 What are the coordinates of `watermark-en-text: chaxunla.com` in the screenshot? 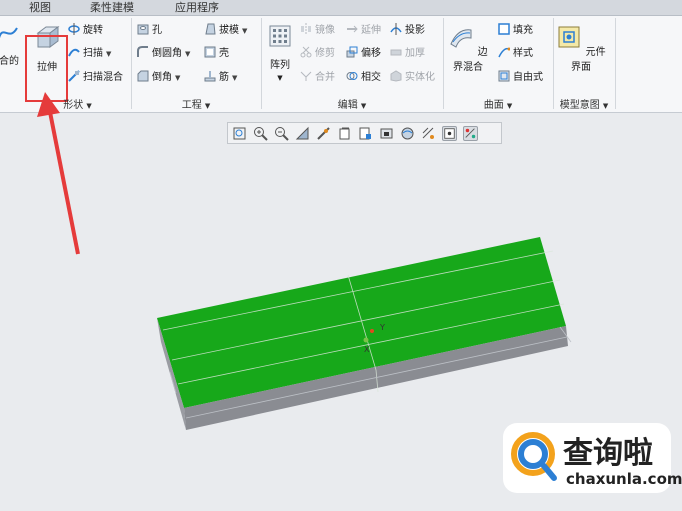 It's located at (624, 479).